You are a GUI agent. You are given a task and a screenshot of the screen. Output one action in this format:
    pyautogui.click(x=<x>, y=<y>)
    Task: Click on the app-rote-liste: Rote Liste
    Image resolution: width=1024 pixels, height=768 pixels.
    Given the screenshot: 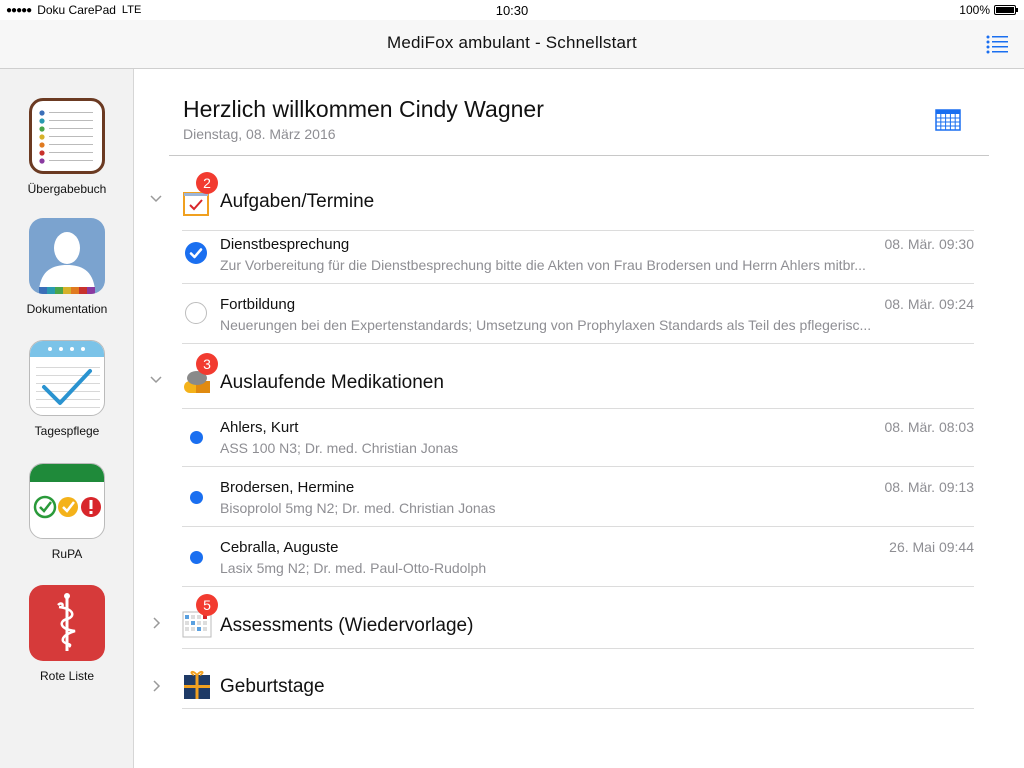 What is the action you would take?
    pyautogui.click(x=67, y=634)
    